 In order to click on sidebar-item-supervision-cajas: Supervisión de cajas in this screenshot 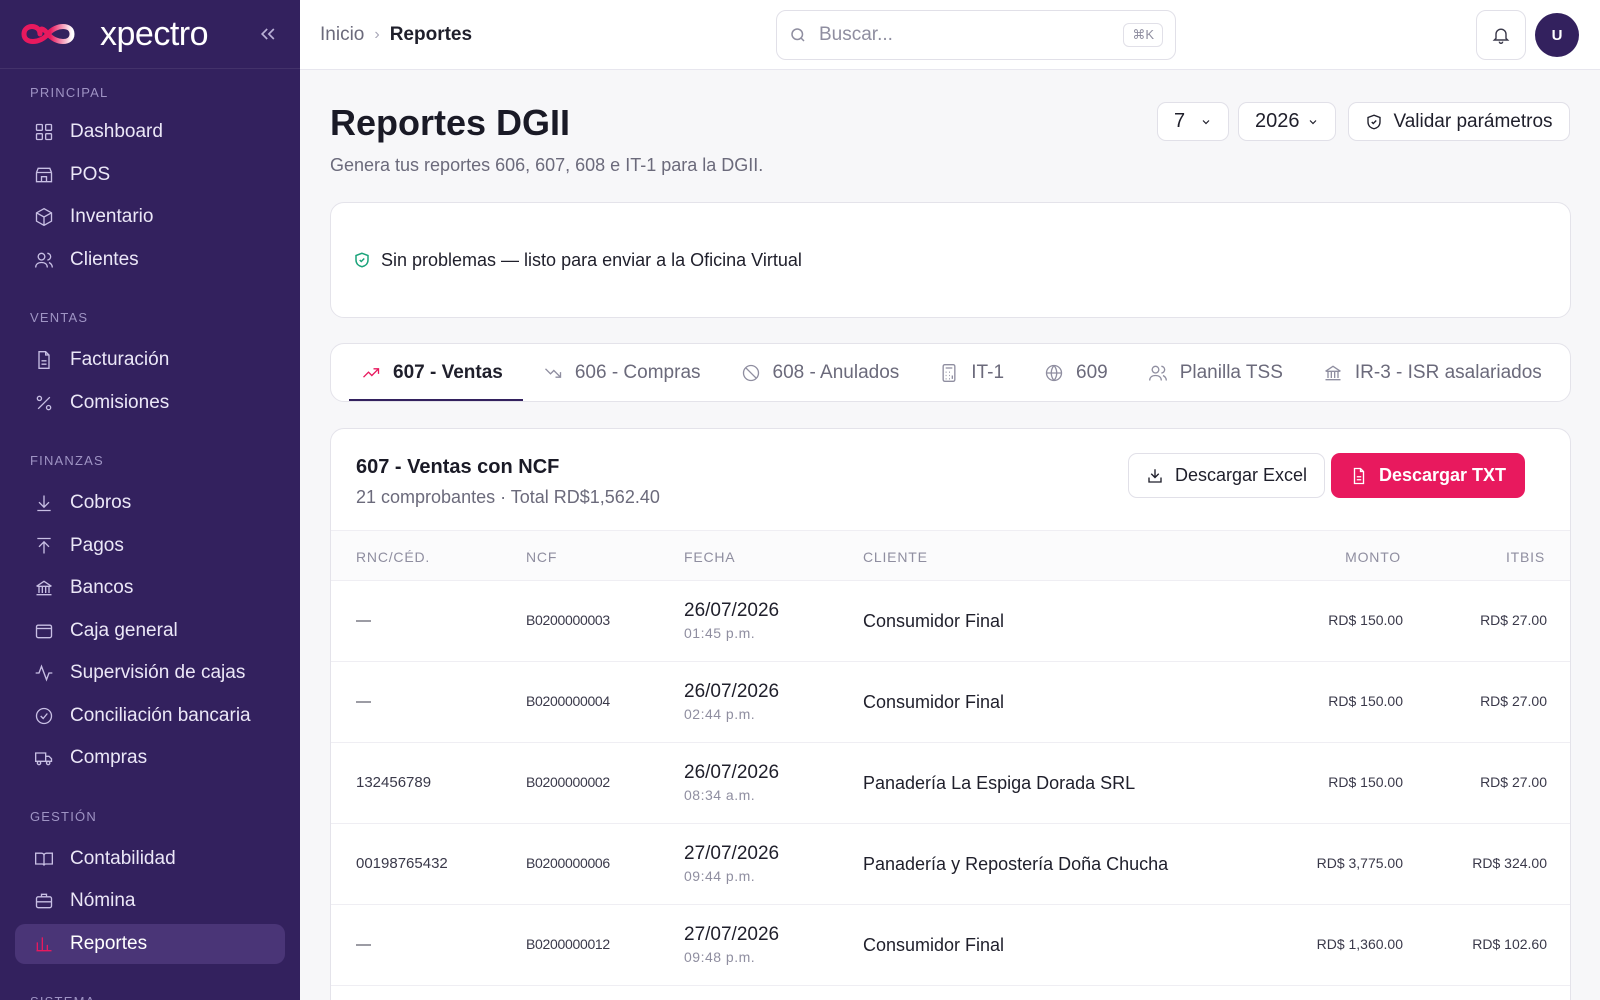, I will do `click(150, 673)`.